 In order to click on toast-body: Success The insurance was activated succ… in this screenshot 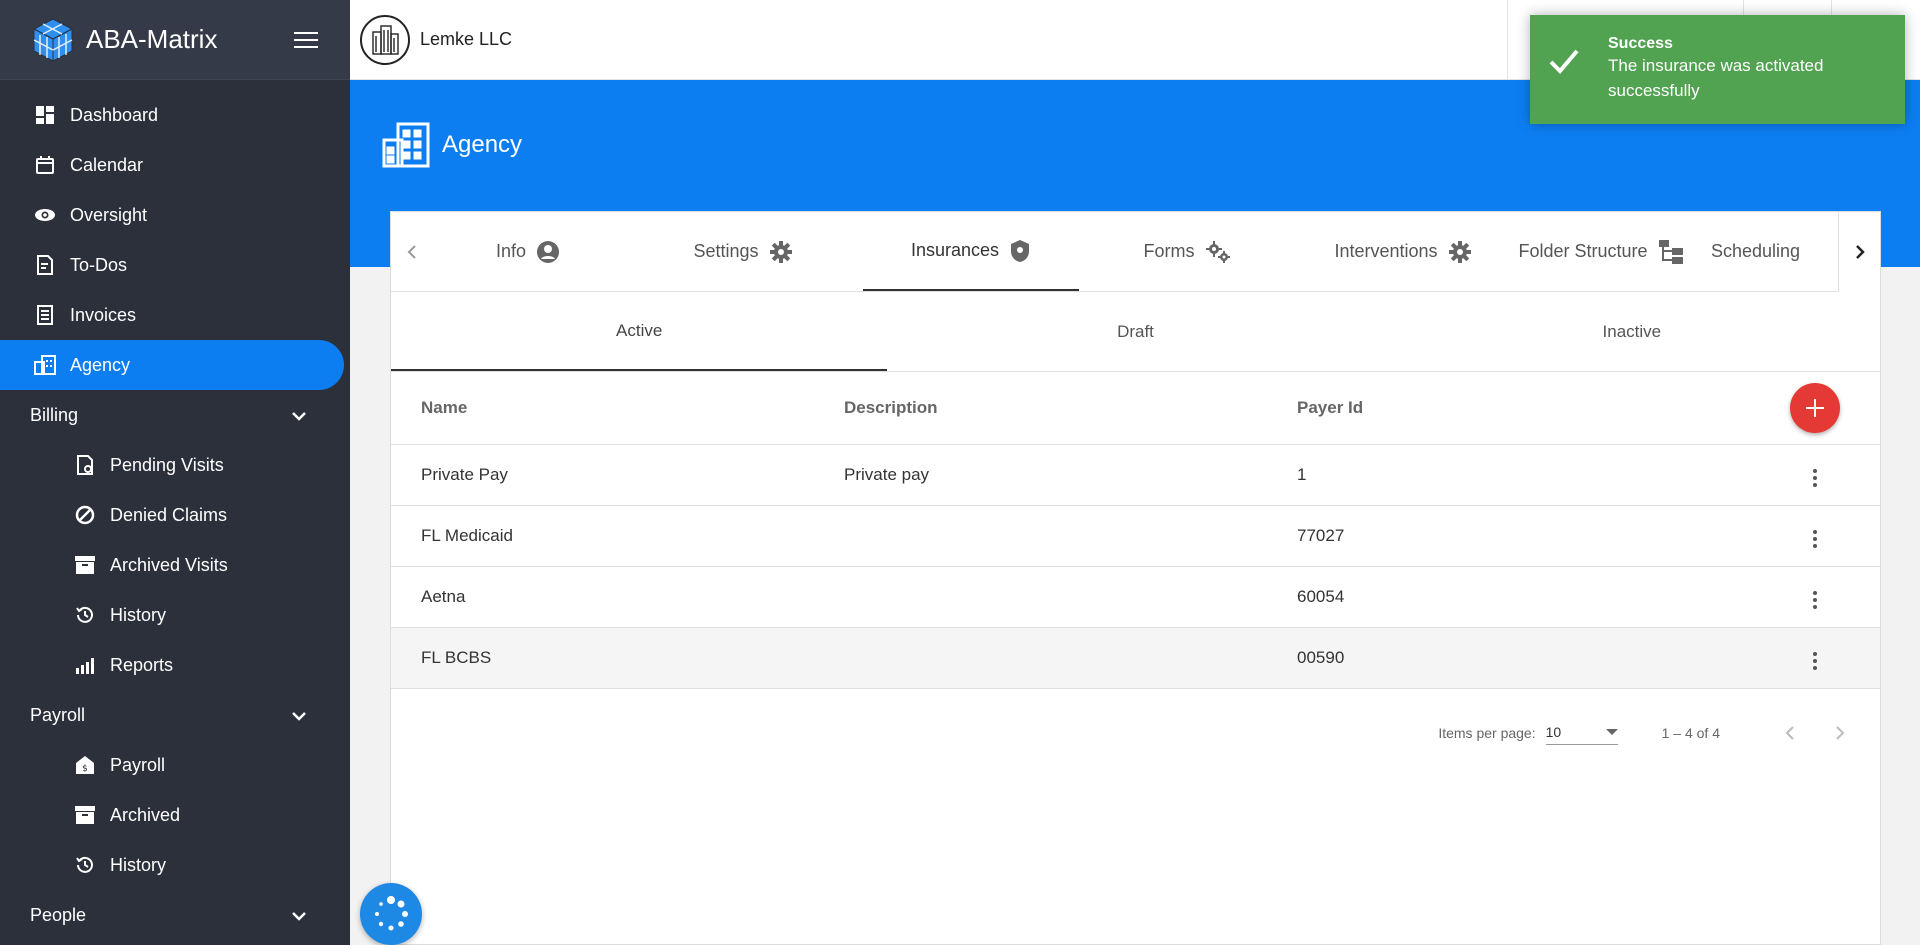, I will do `click(1738, 69)`.